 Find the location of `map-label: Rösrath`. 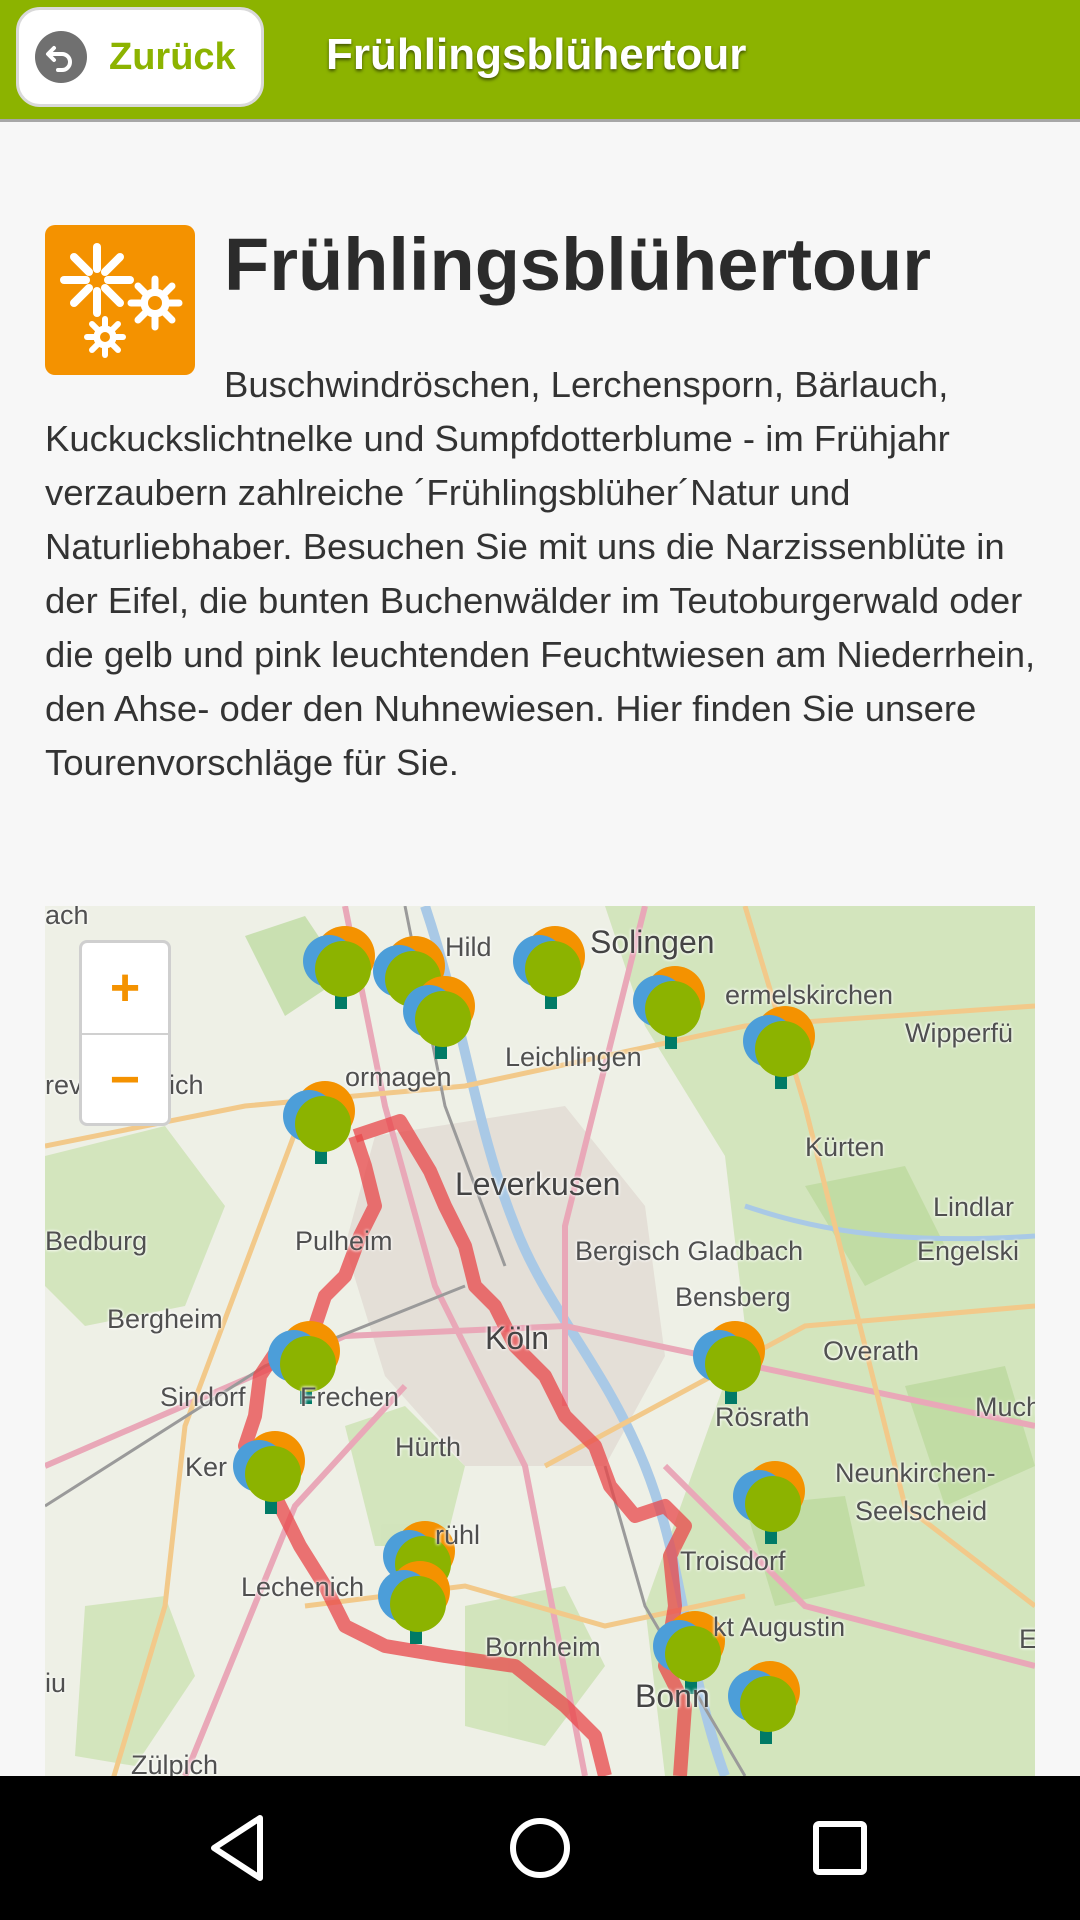

map-label: Rösrath is located at coordinates (762, 1417).